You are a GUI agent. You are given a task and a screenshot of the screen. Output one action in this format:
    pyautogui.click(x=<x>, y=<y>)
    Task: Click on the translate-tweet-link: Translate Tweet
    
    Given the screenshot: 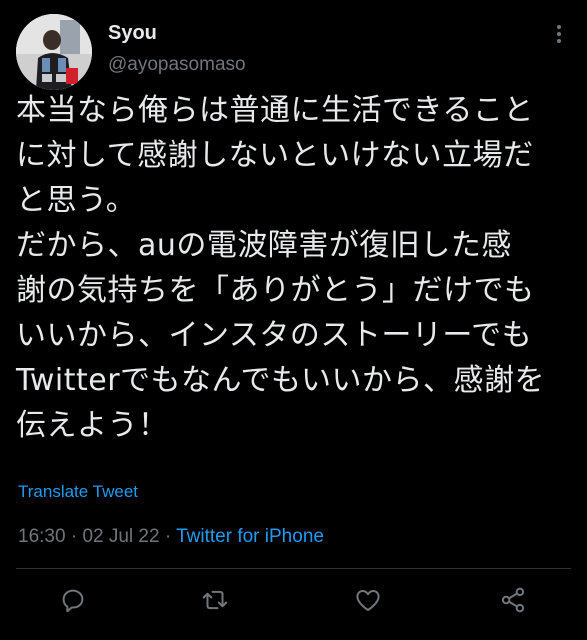 What is the action you would take?
    pyautogui.click(x=78, y=492)
    